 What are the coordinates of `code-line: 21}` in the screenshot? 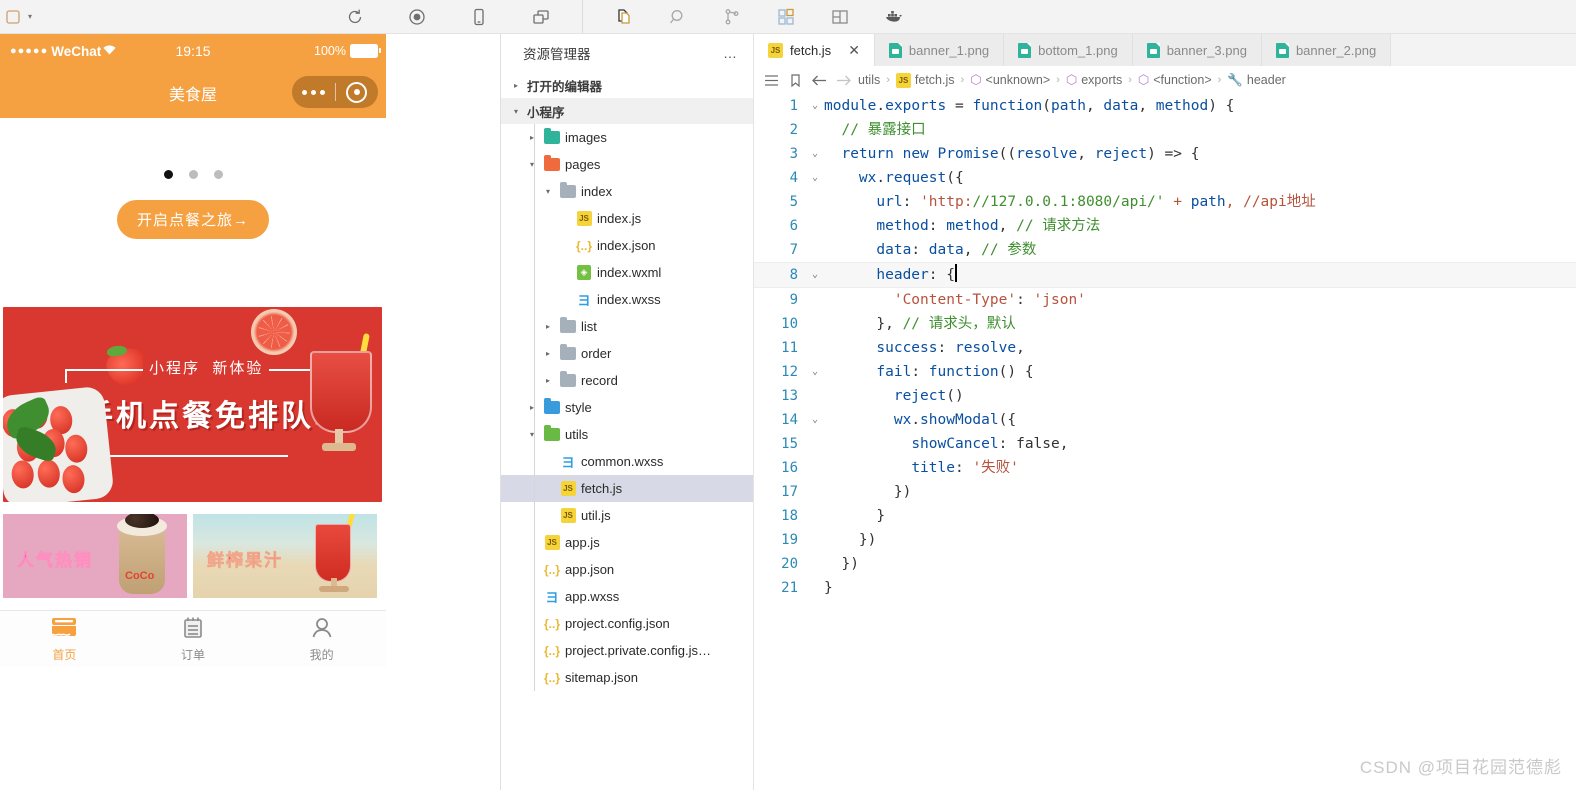 It's located at (1165, 588).